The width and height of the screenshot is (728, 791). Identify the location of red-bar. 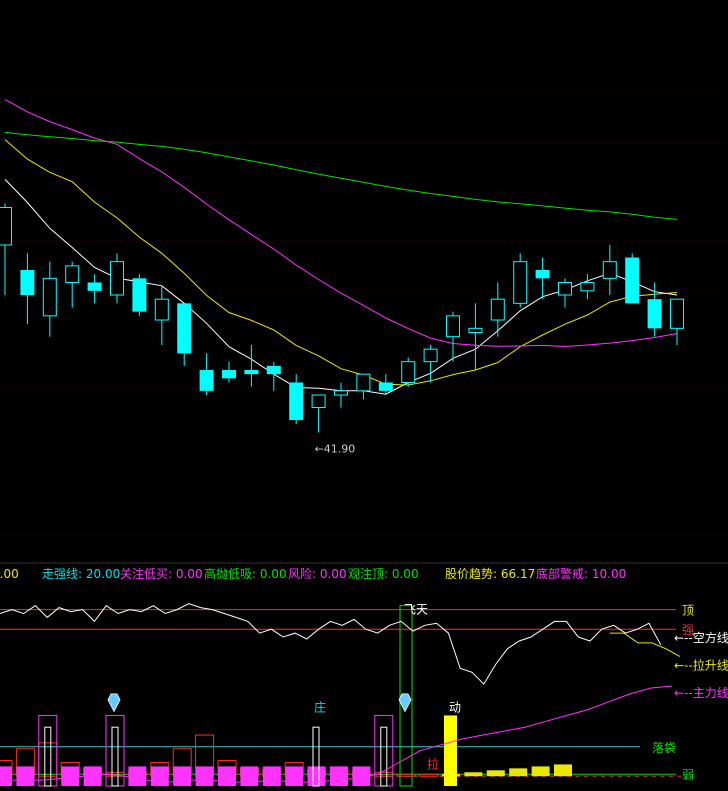
(48, 759).